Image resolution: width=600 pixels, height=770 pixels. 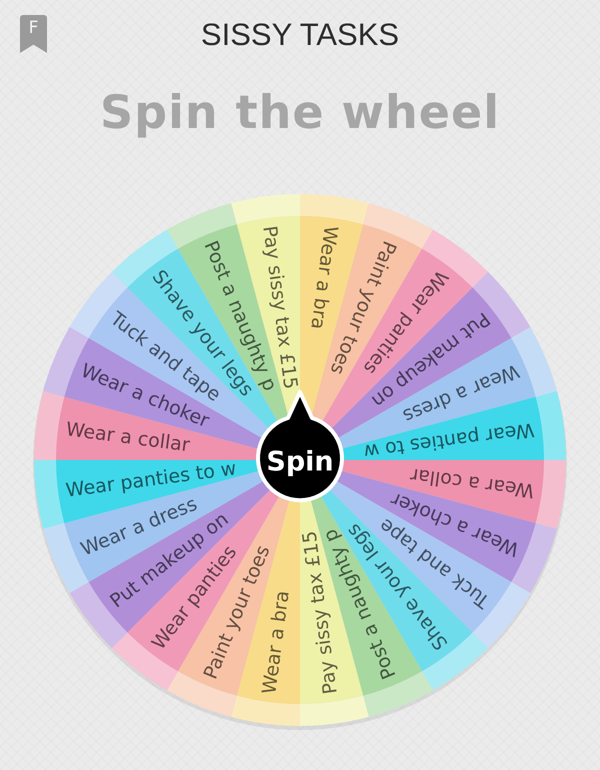 What do you see at coordinates (33, 34) in the screenshot?
I see `bookmark-badge: F` at bounding box center [33, 34].